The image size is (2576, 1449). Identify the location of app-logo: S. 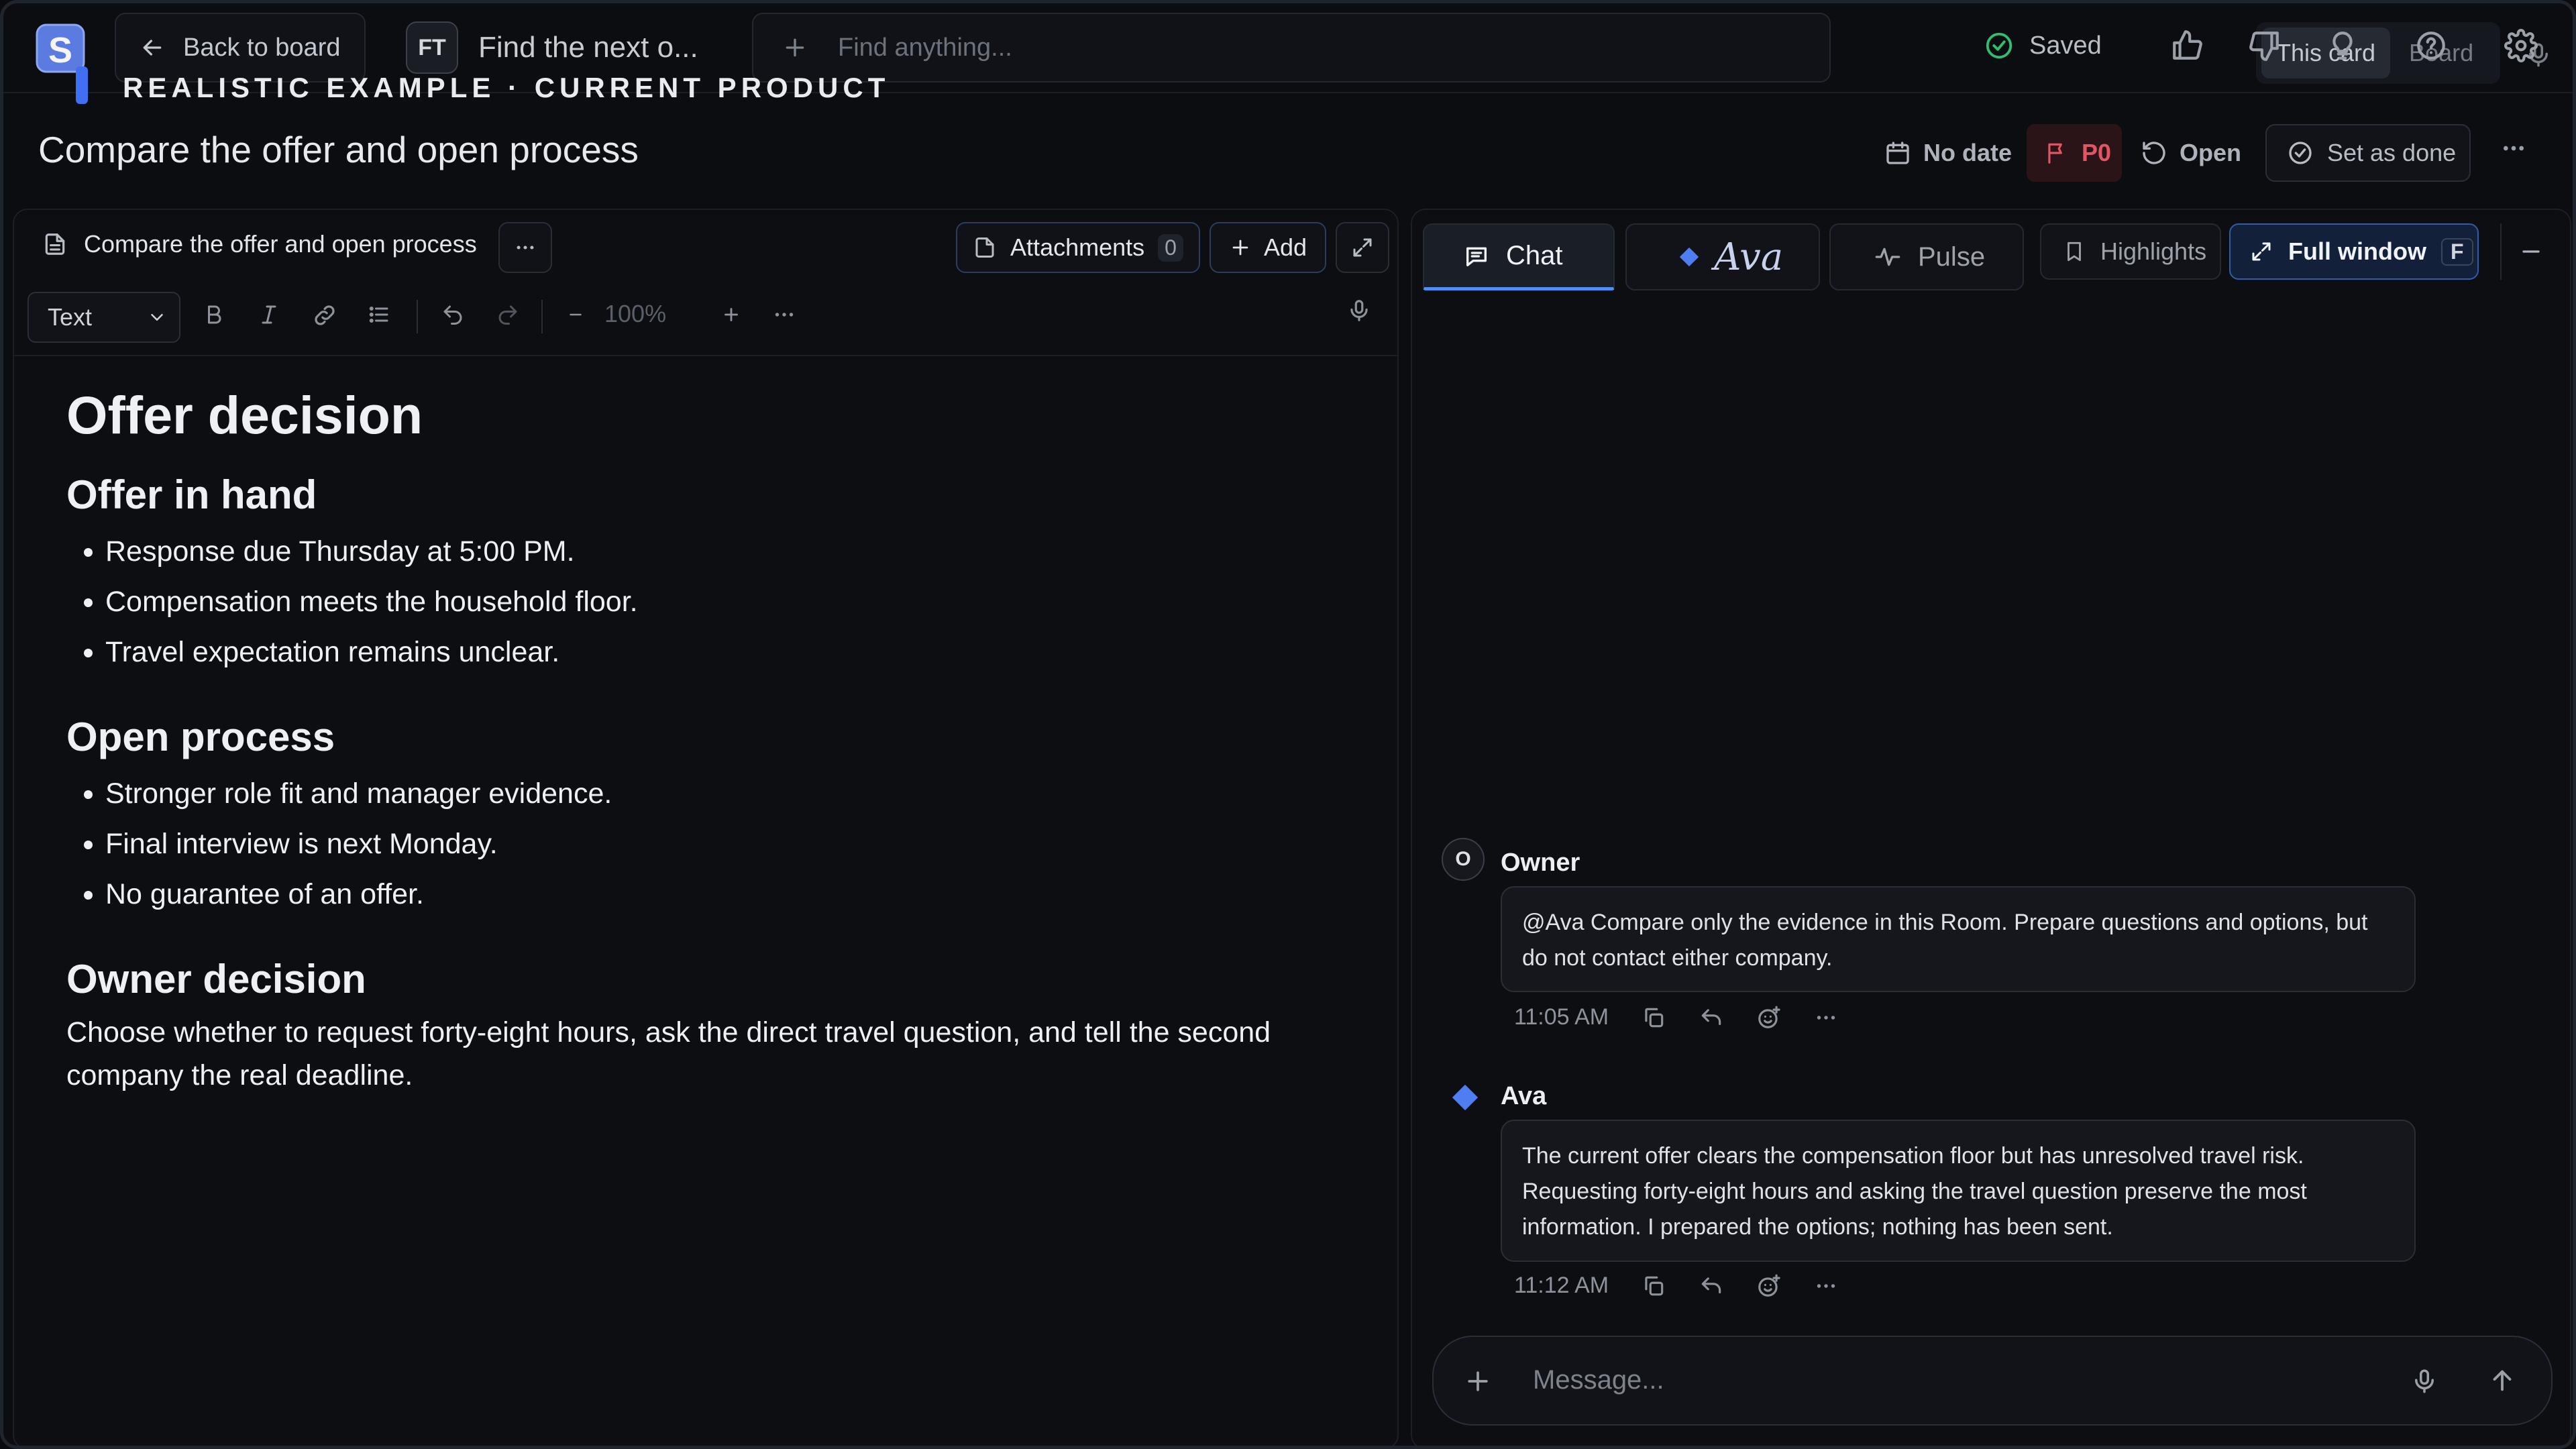
(63, 65).